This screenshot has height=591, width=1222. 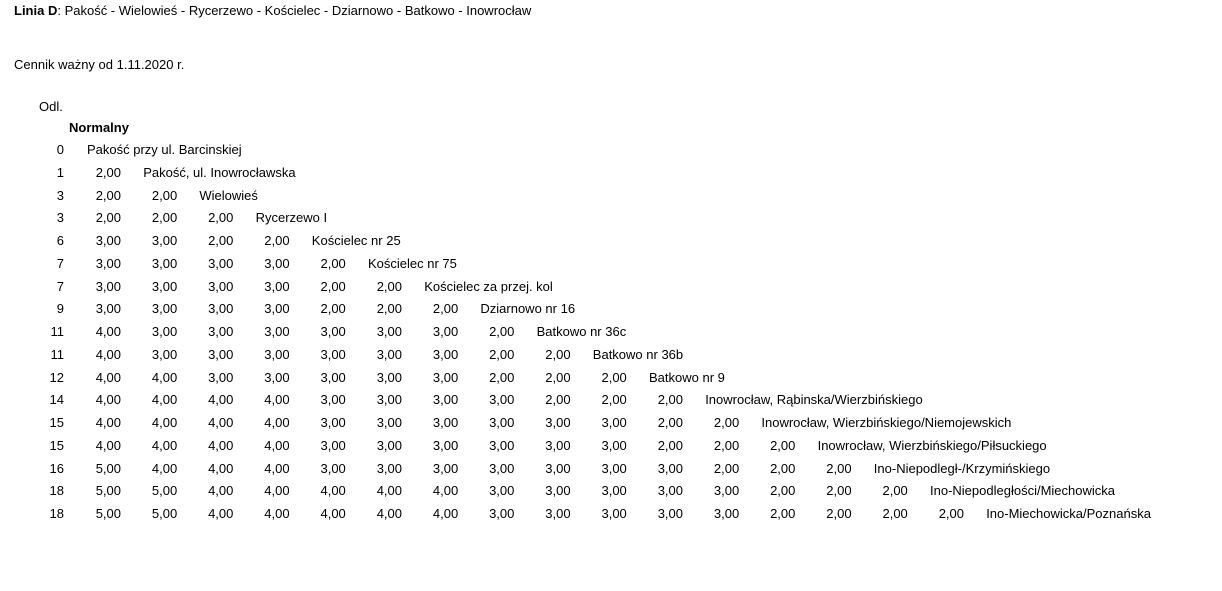 I want to click on distance-cell: 3, so click(x=60, y=218).